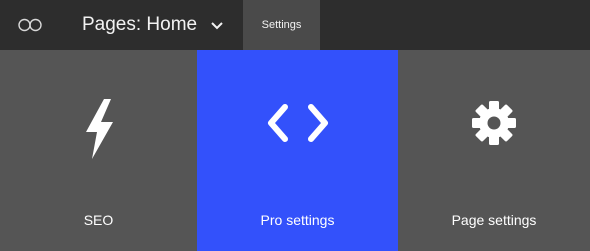 This screenshot has height=251, width=590. What do you see at coordinates (494, 123) in the screenshot?
I see `gear-icon` at bounding box center [494, 123].